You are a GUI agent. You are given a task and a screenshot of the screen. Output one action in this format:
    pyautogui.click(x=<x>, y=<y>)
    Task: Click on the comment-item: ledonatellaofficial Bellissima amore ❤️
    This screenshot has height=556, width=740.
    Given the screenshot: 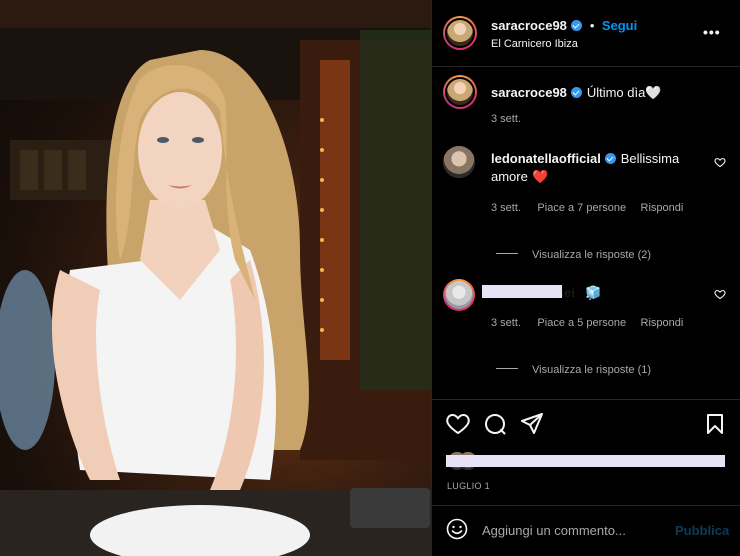 What is the action you would take?
    pyautogui.click(x=601, y=168)
    